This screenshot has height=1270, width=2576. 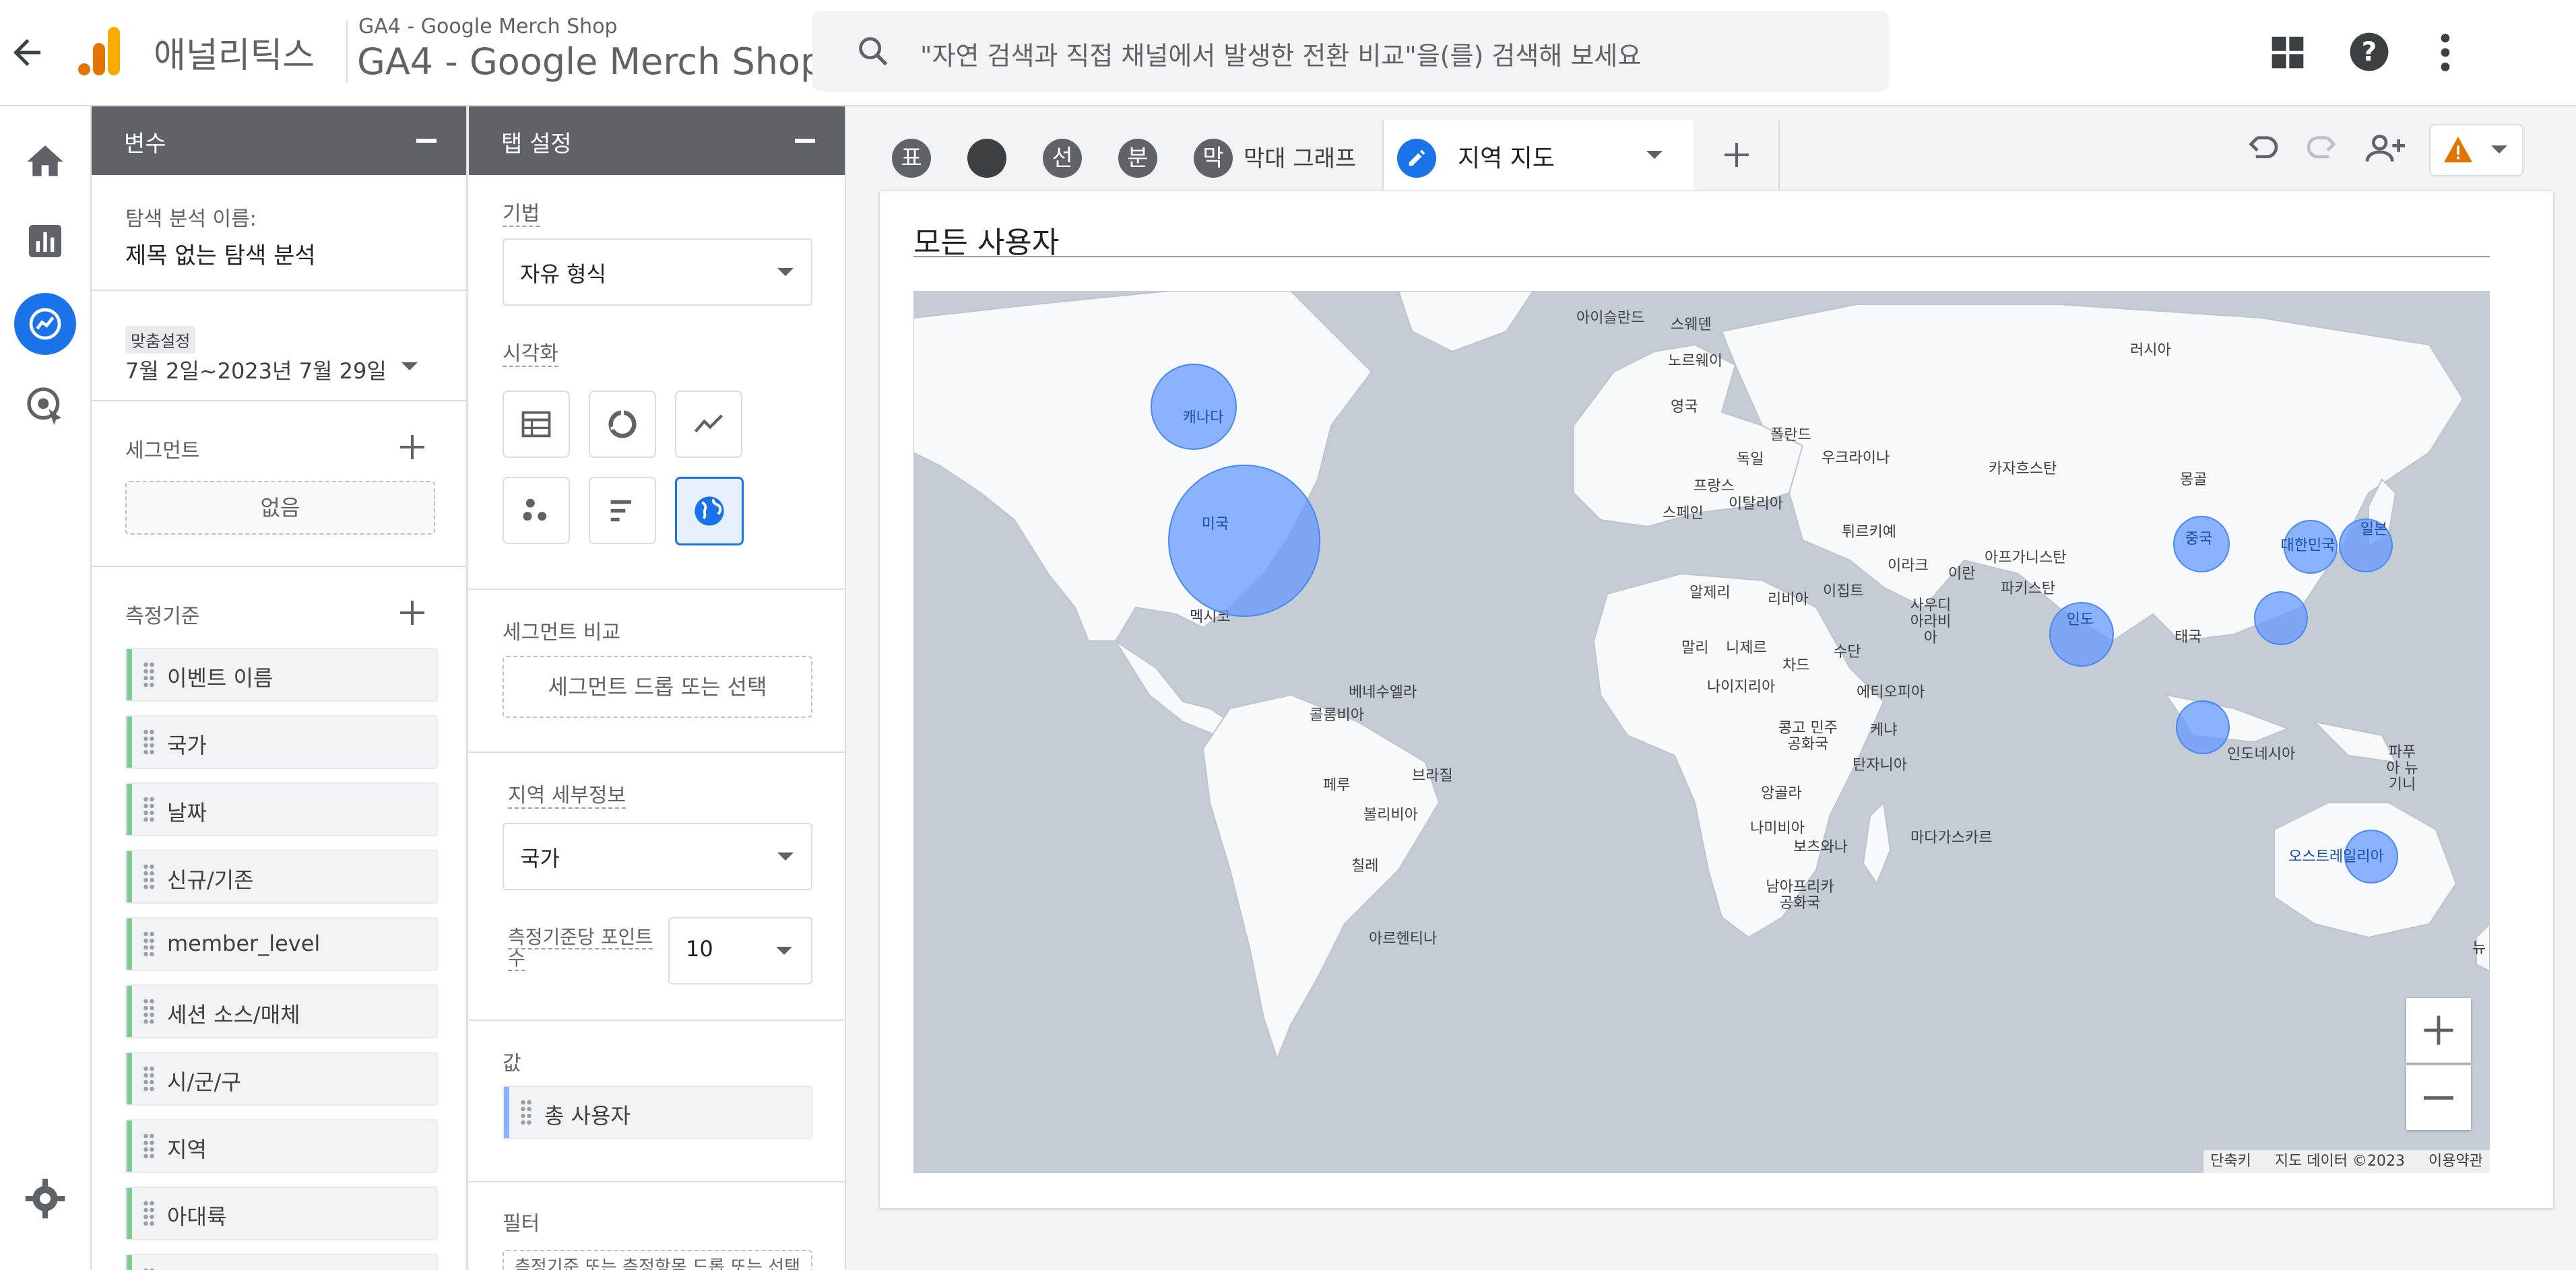 I want to click on settings-gear-icon, so click(x=45, y=1198).